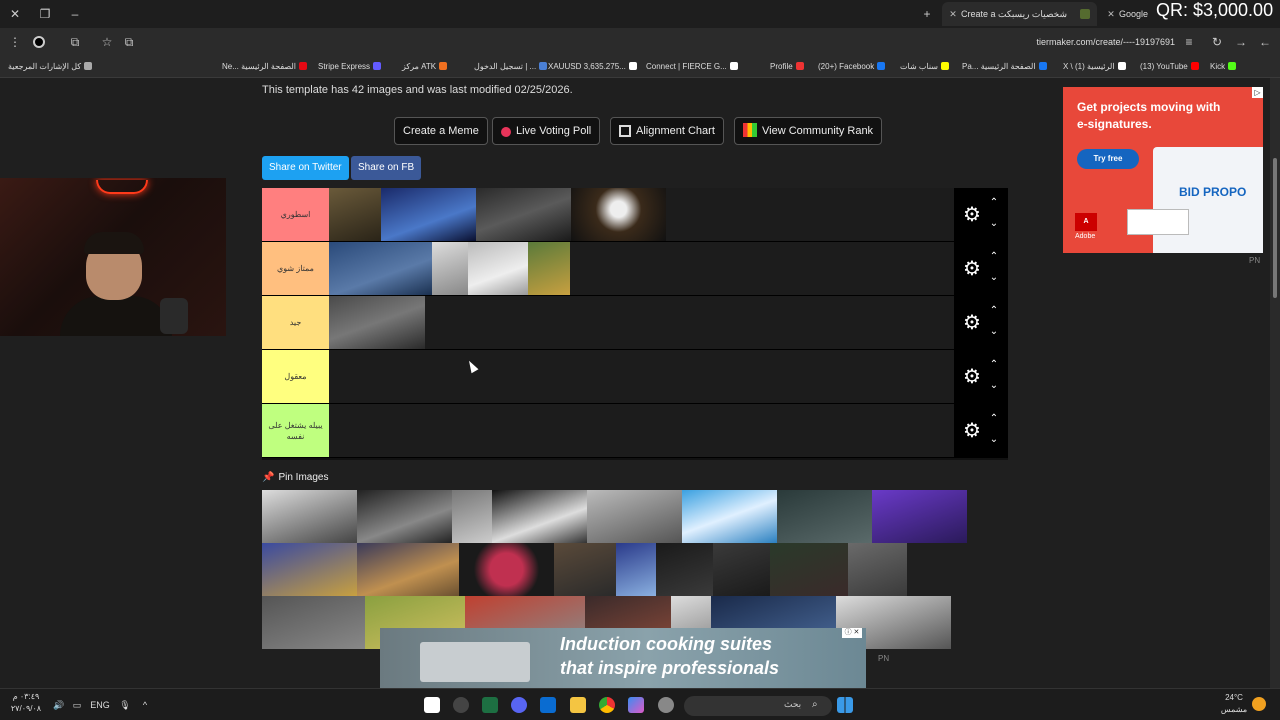 The height and width of the screenshot is (720, 1280). What do you see at coordinates (129, 42) in the screenshot?
I see `cast-icon: ⧉` at bounding box center [129, 42].